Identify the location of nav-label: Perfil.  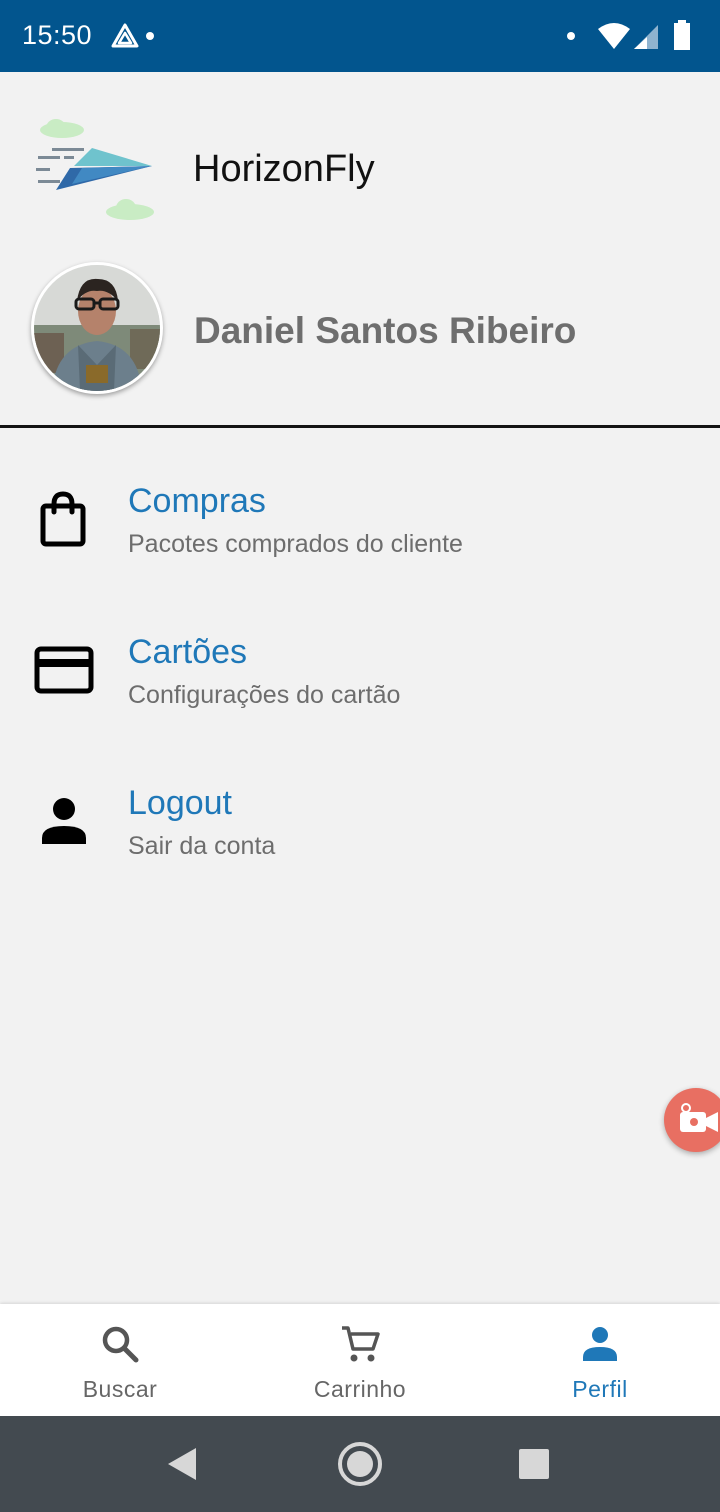
(600, 1389).